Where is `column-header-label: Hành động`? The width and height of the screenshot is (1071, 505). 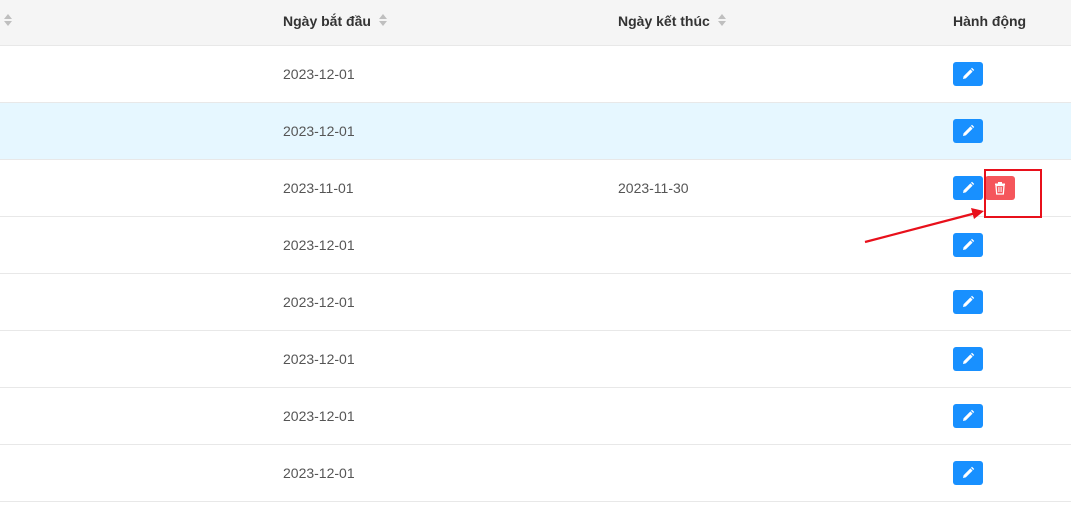
column-header-label: Hành động is located at coordinates (990, 21).